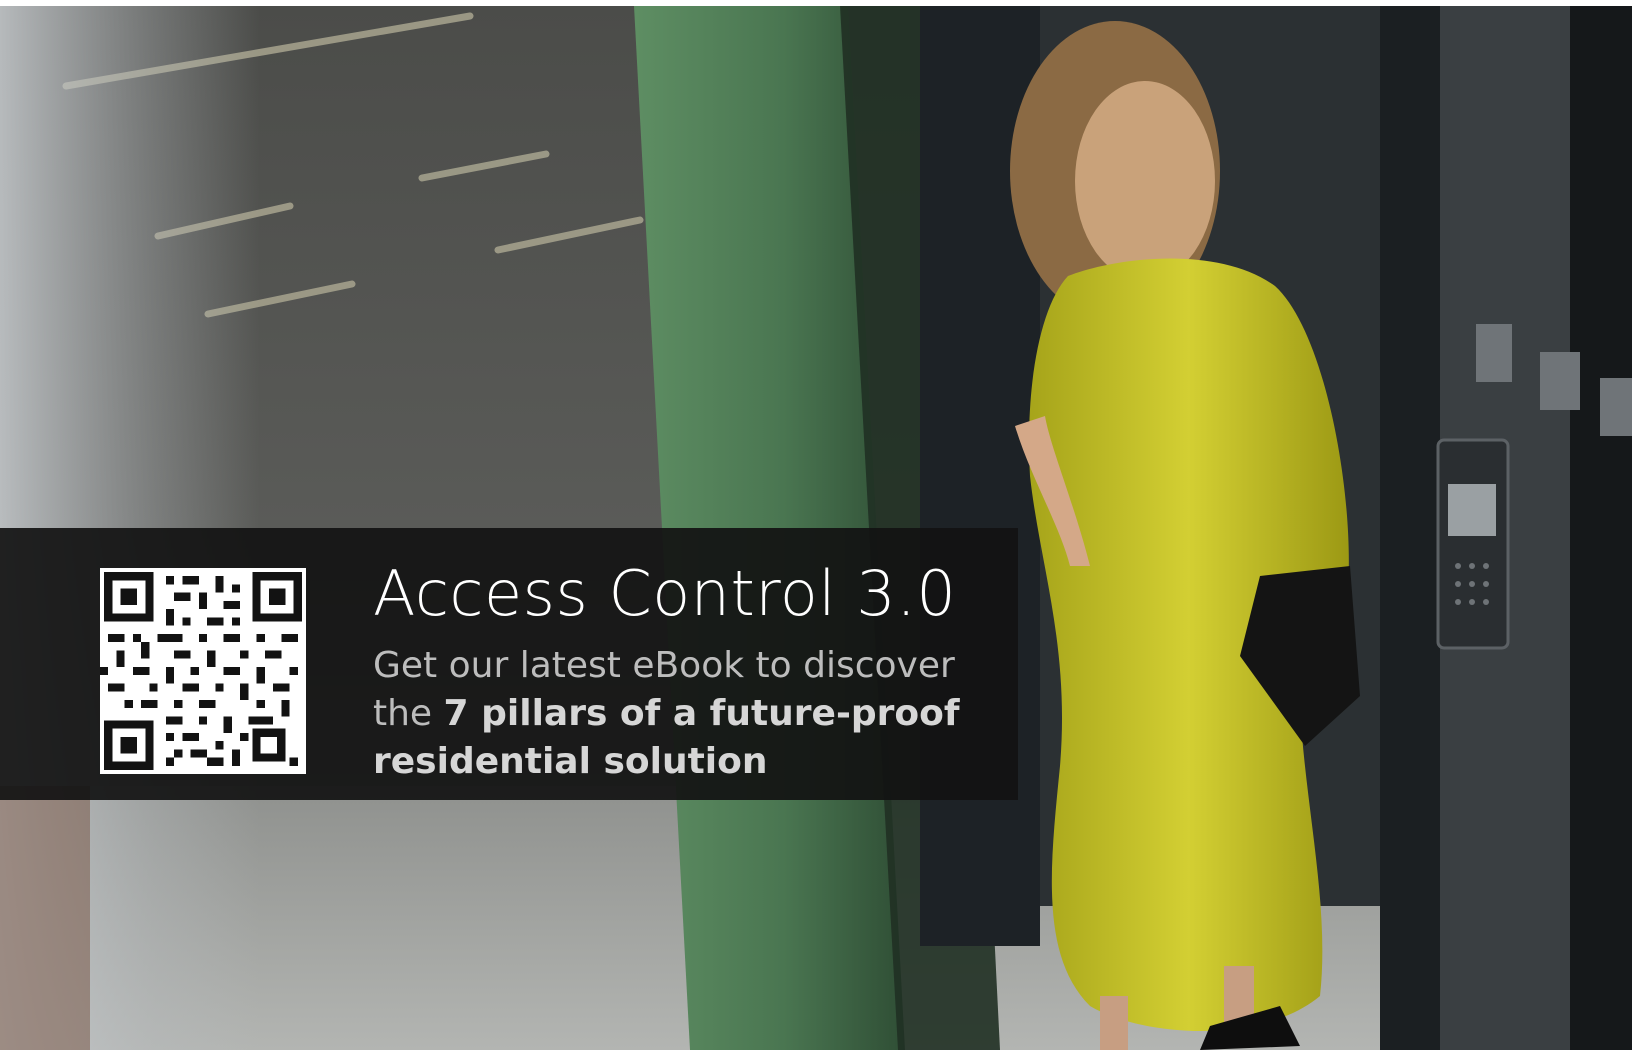  What do you see at coordinates (408, 713) in the screenshot?
I see `banner-line-2-lead: the` at bounding box center [408, 713].